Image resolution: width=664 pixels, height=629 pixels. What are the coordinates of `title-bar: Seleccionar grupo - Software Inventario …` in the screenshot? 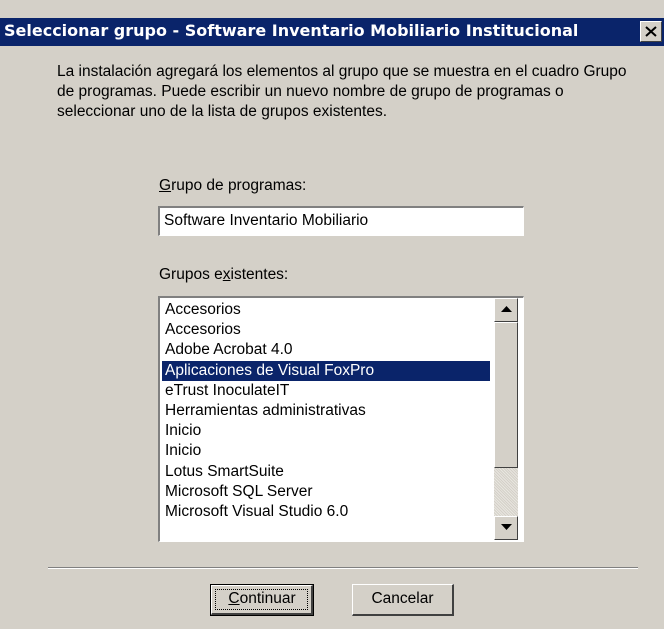 It's located at (332, 32).